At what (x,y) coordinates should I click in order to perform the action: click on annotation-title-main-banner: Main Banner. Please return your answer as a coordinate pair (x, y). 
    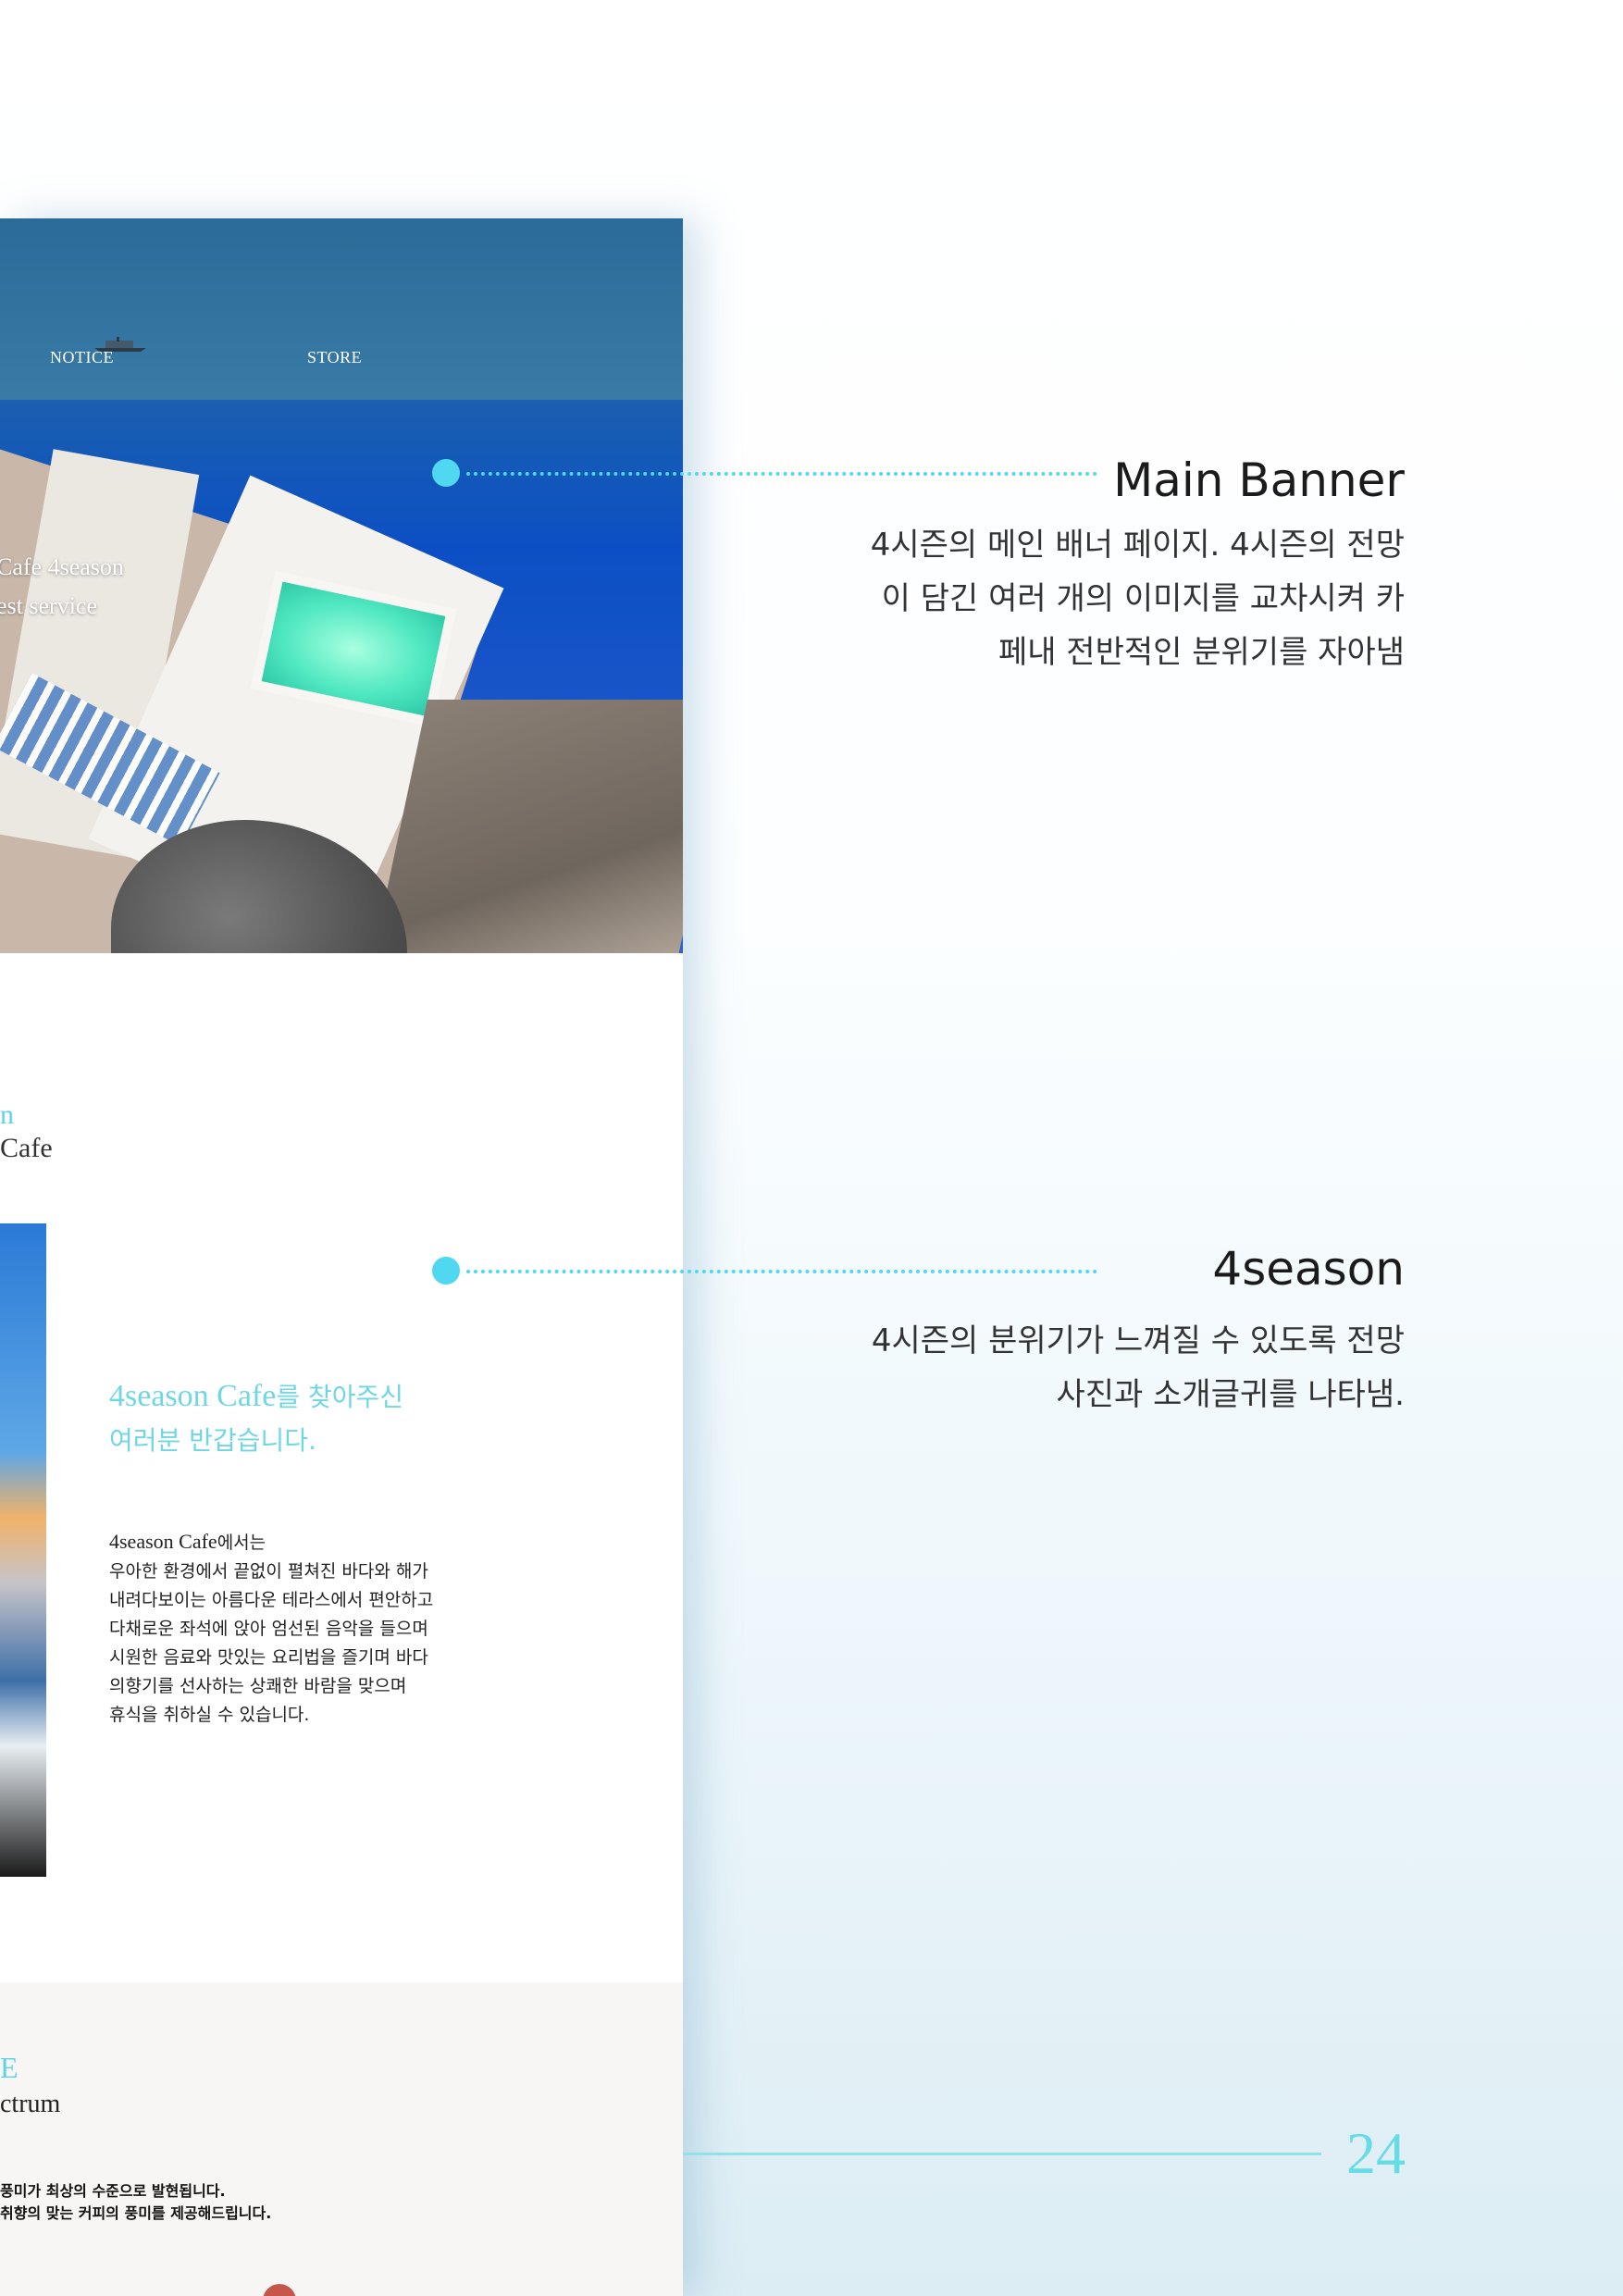
    Looking at the image, I should click on (1259, 480).